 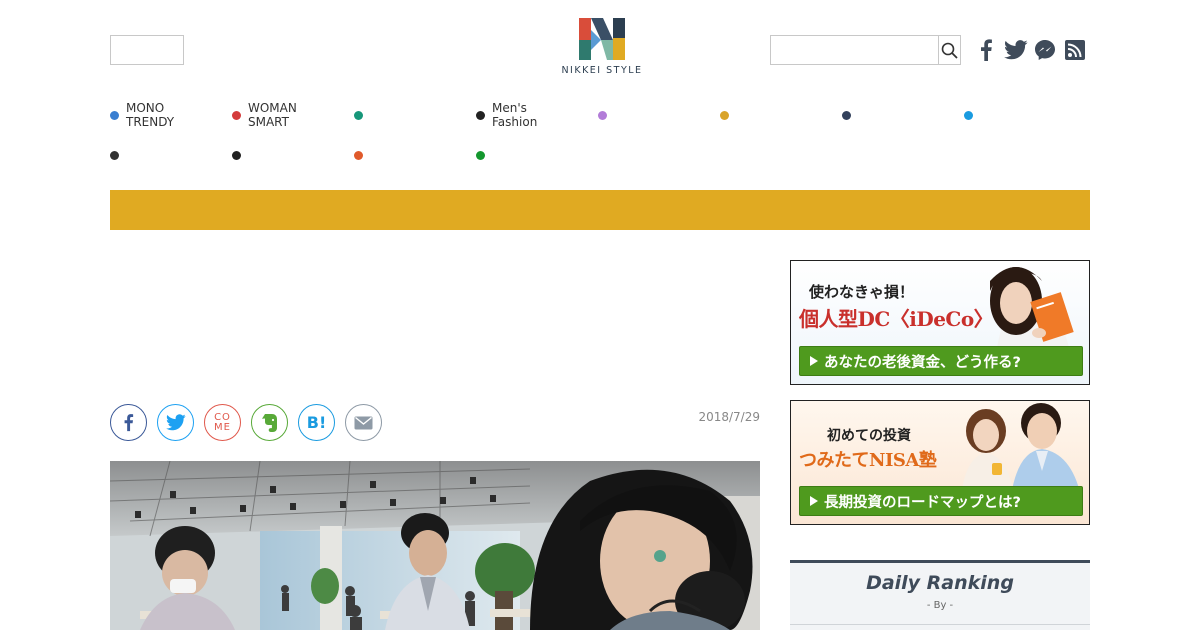 What do you see at coordinates (1021, 449) in the screenshot?
I see `couple-photo-icon` at bounding box center [1021, 449].